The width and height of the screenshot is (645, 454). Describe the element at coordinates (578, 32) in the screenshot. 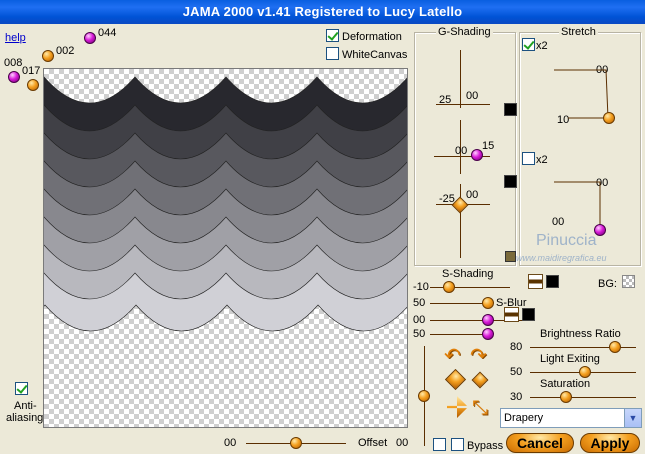

I see `stretch-title: Stretch` at that location.